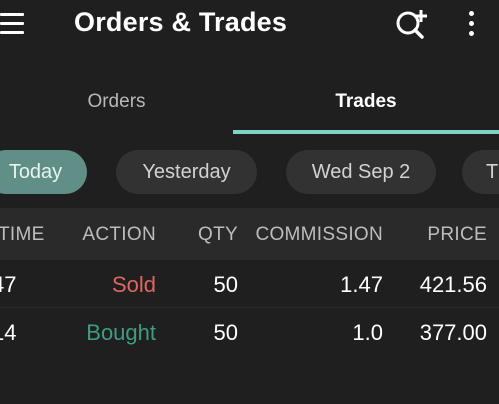 The image size is (499, 404). What do you see at coordinates (367, 332) in the screenshot?
I see `trade-commission: 1.0` at bounding box center [367, 332].